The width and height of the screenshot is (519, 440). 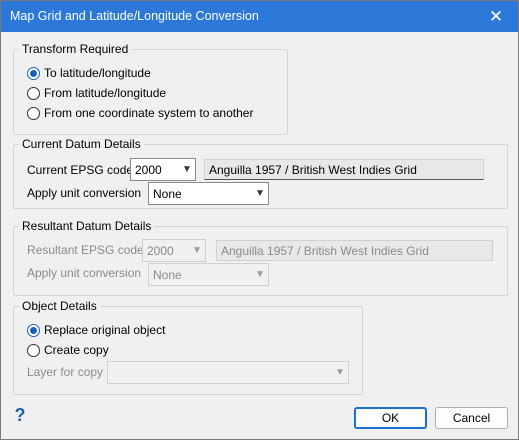 I want to click on radio-from-latlong: From latitude/longitude, so click(x=96, y=93).